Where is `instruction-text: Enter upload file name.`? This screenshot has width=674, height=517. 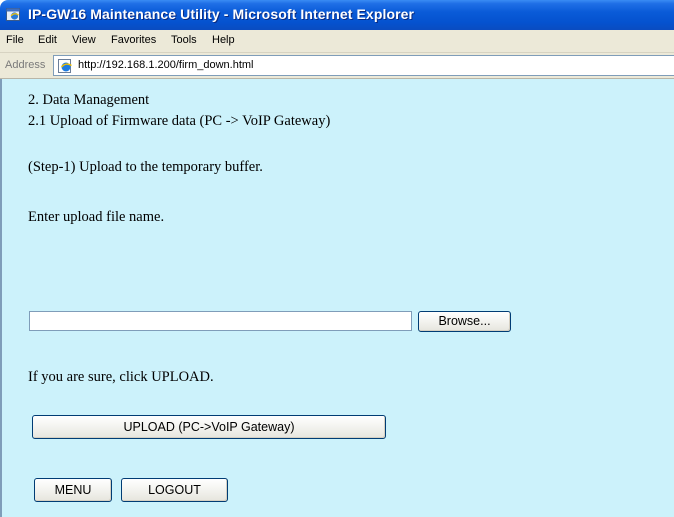
instruction-text: Enter upload file name. is located at coordinates (96, 217).